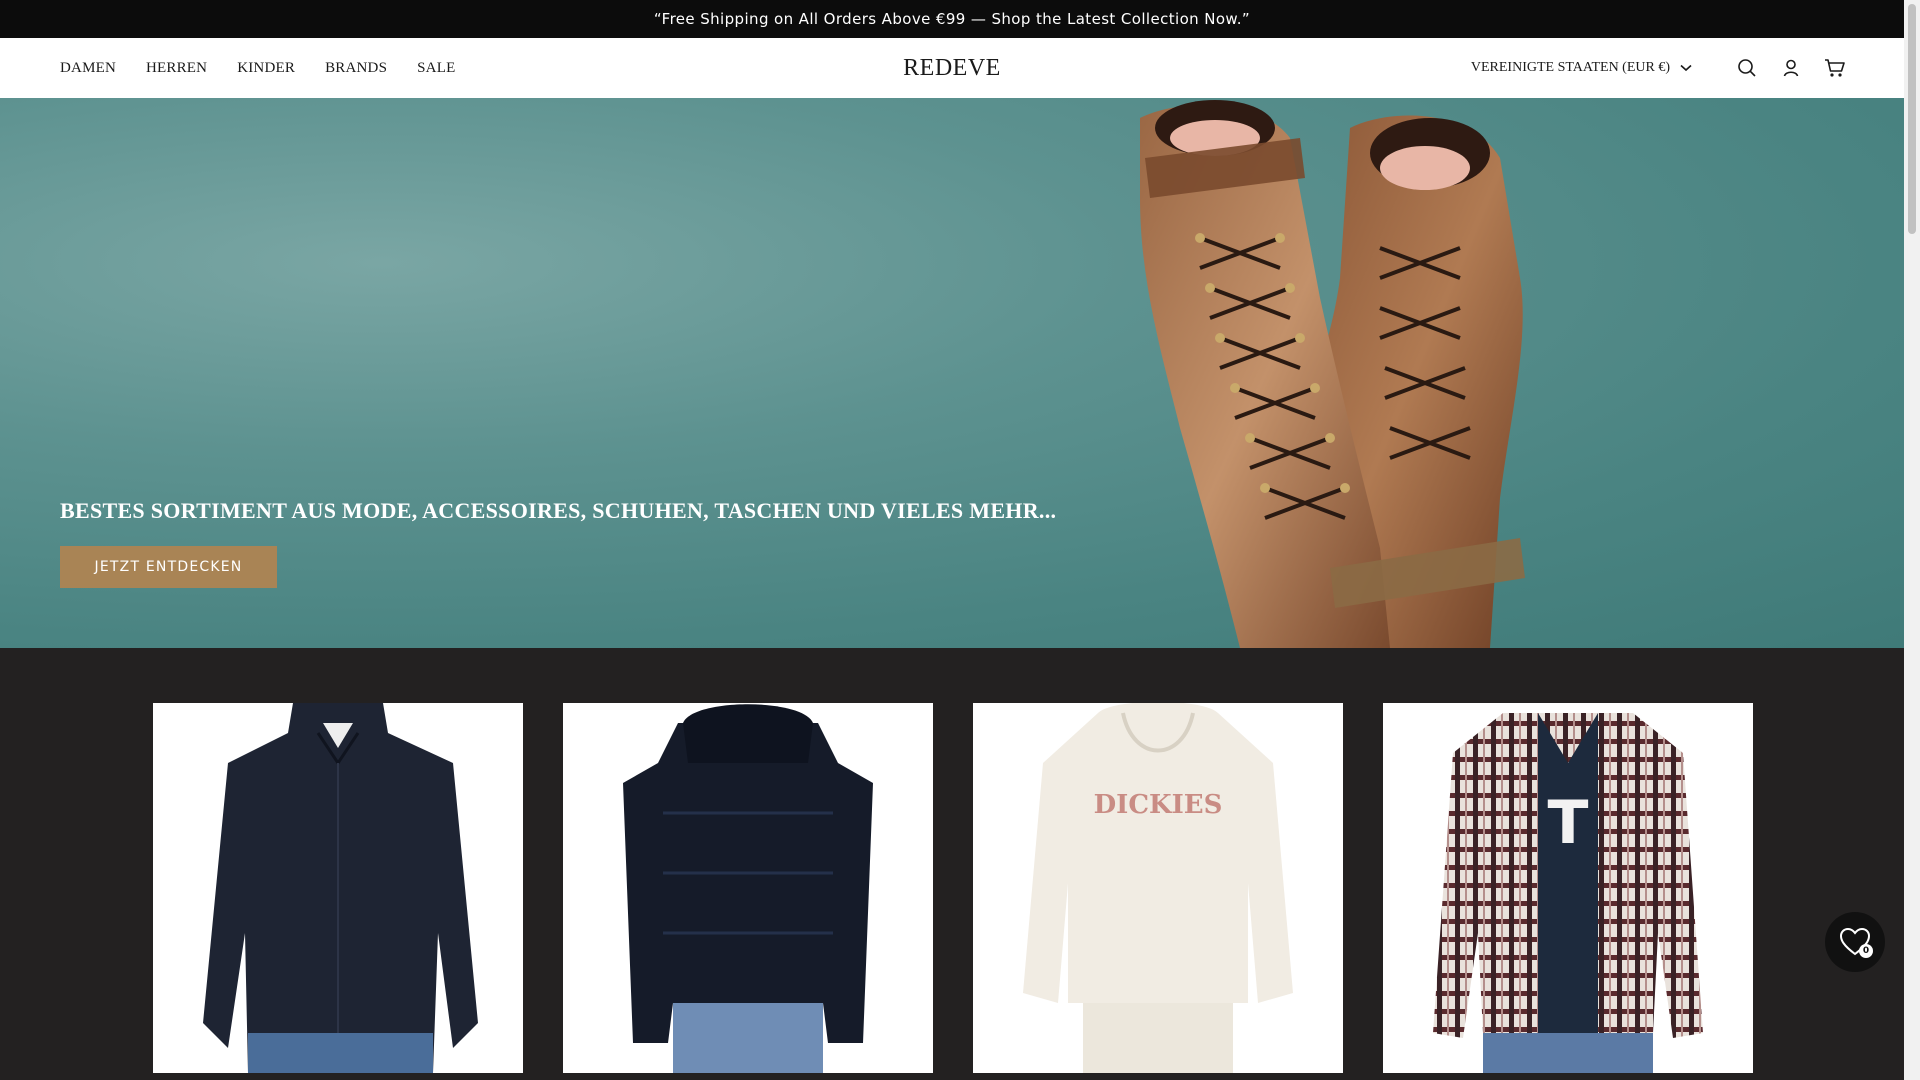 This screenshot has width=1920, height=1080. I want to click on chevron-down-icon, so click(1686, 68).